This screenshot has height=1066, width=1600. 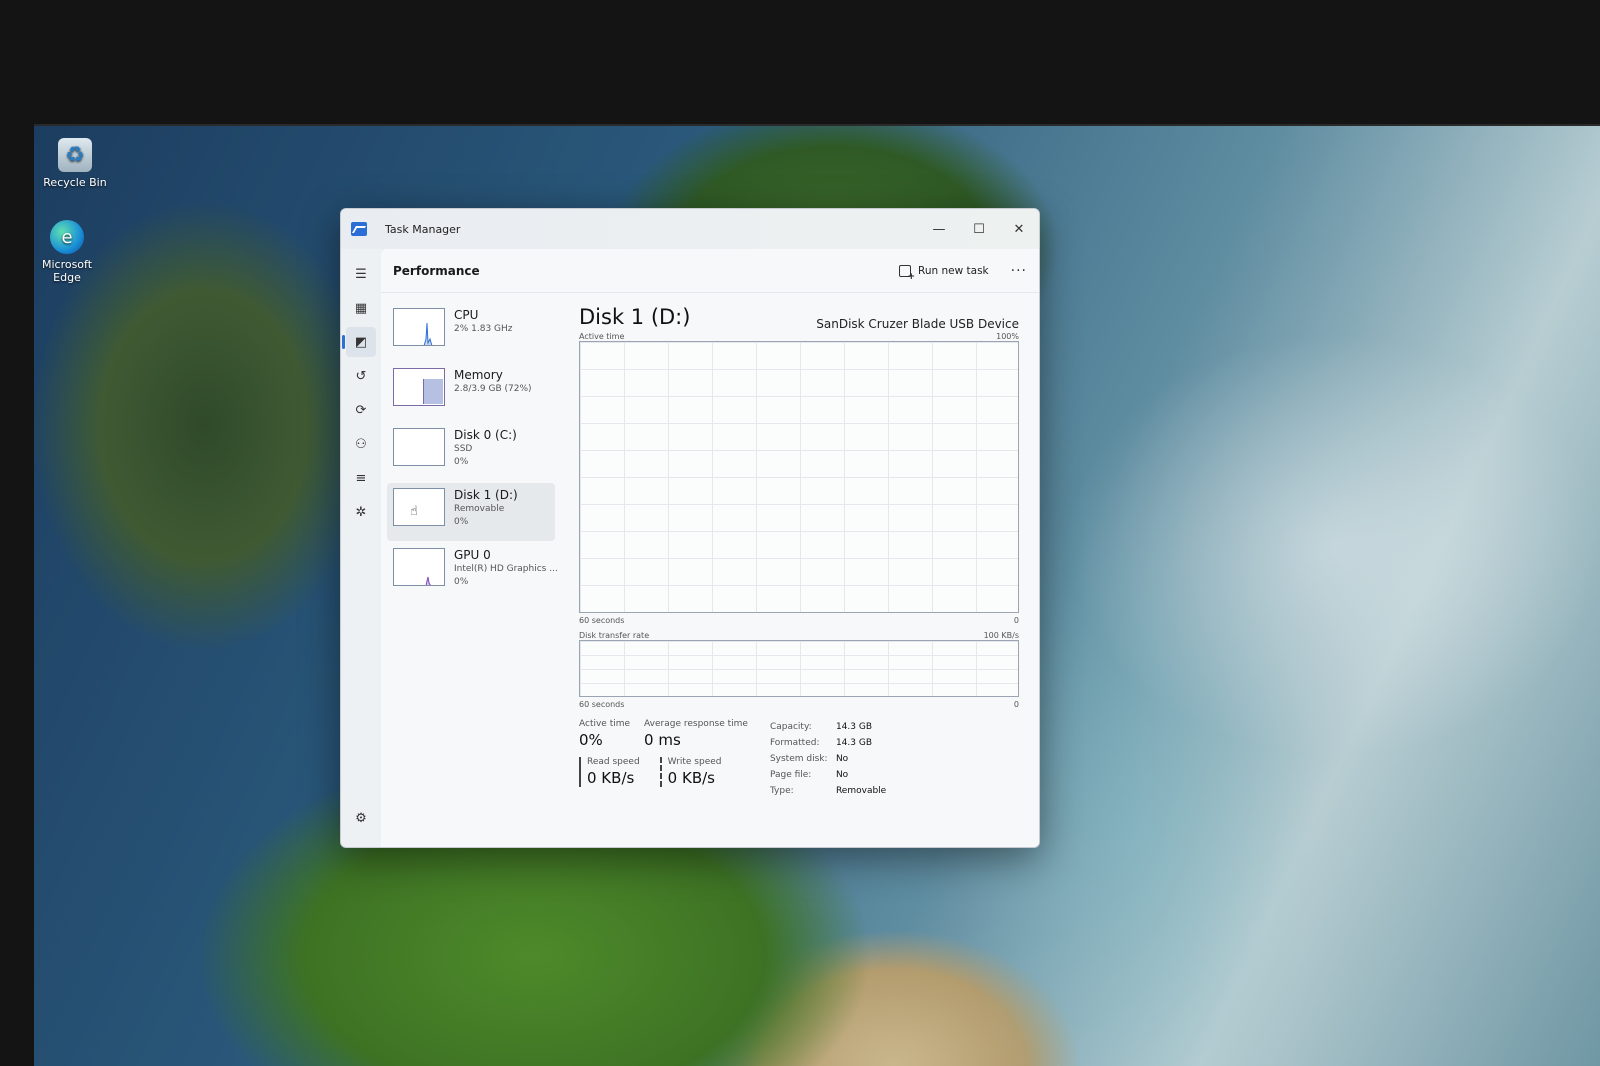 What do you see at coordinates (799, 477) in the screenshot?
I see `active-time-graph` at bounding box center [799, 477].